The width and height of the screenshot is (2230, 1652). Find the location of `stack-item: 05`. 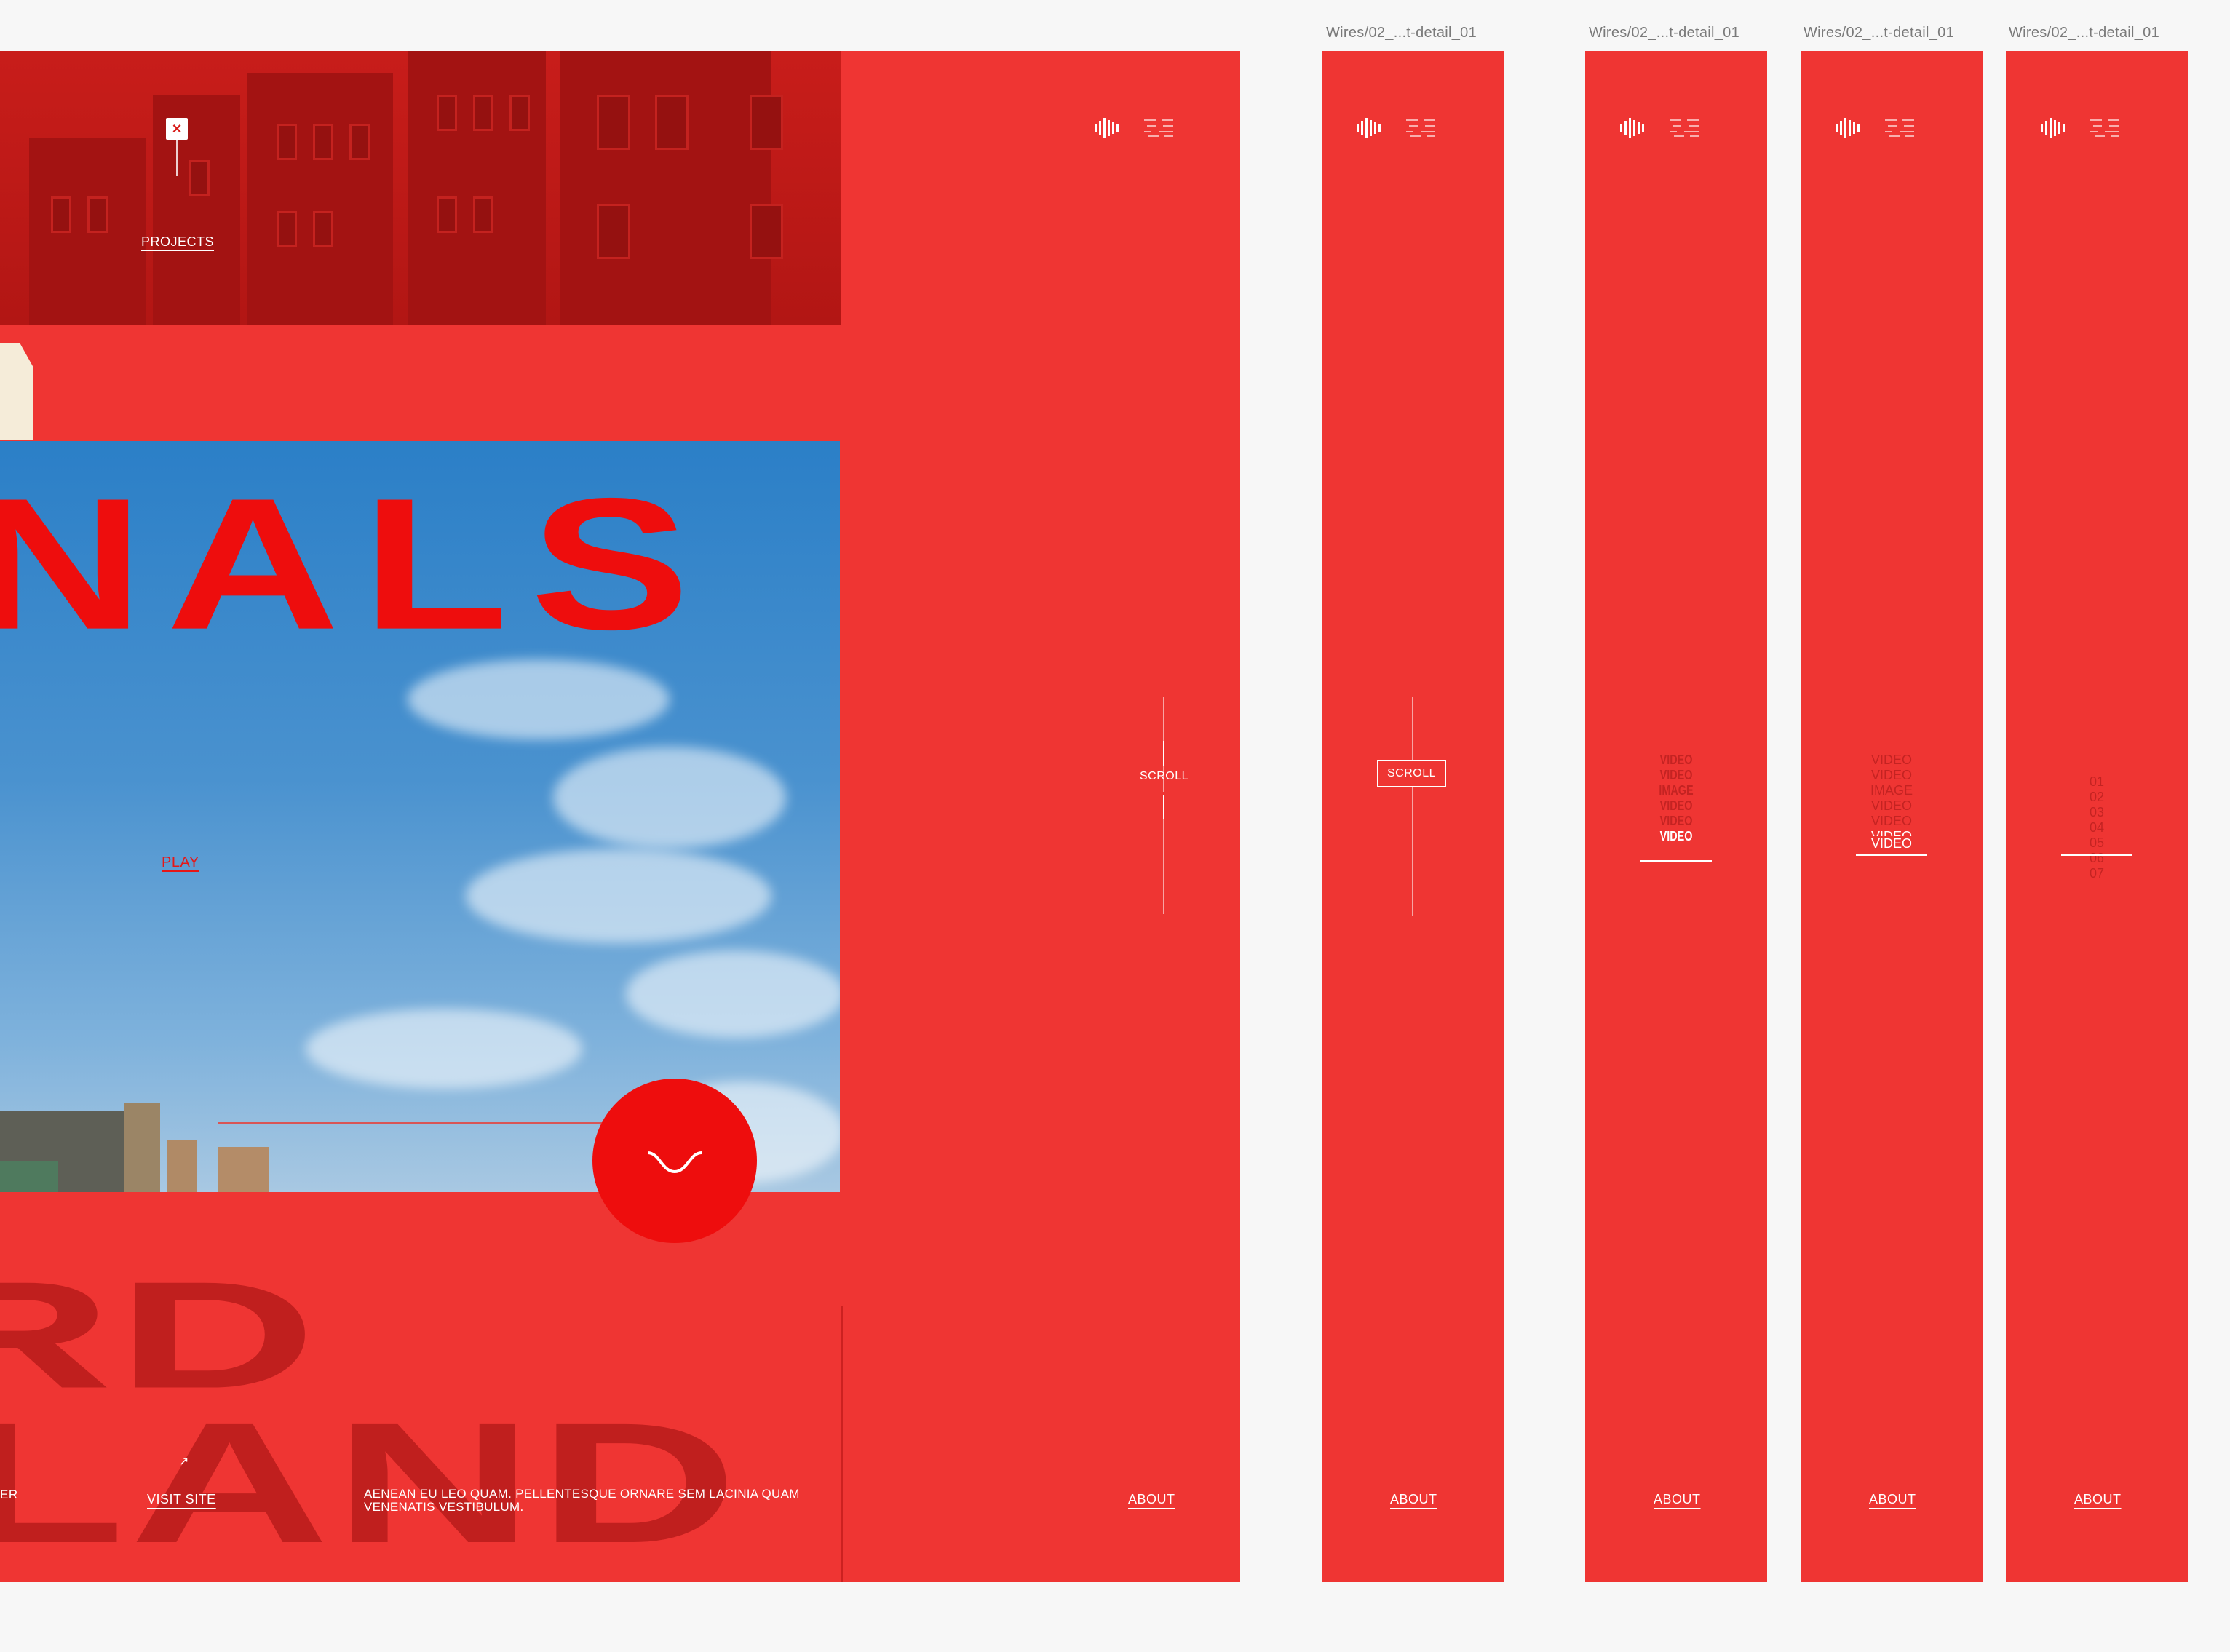

stack-item: 05 is located at coordinates (2097, 843).